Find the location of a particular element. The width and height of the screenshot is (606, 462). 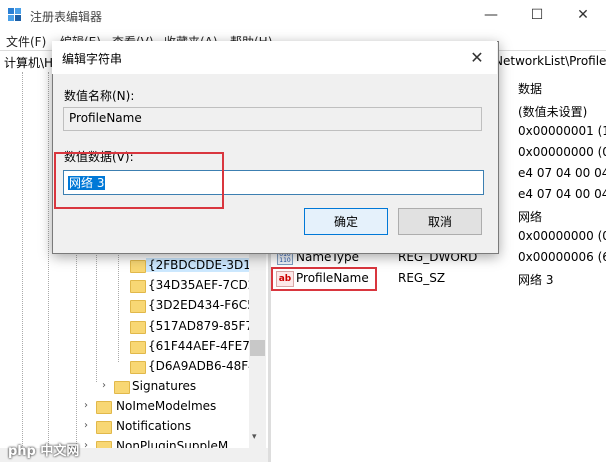

close-button: ✕ is located at coordinates (583, 15).